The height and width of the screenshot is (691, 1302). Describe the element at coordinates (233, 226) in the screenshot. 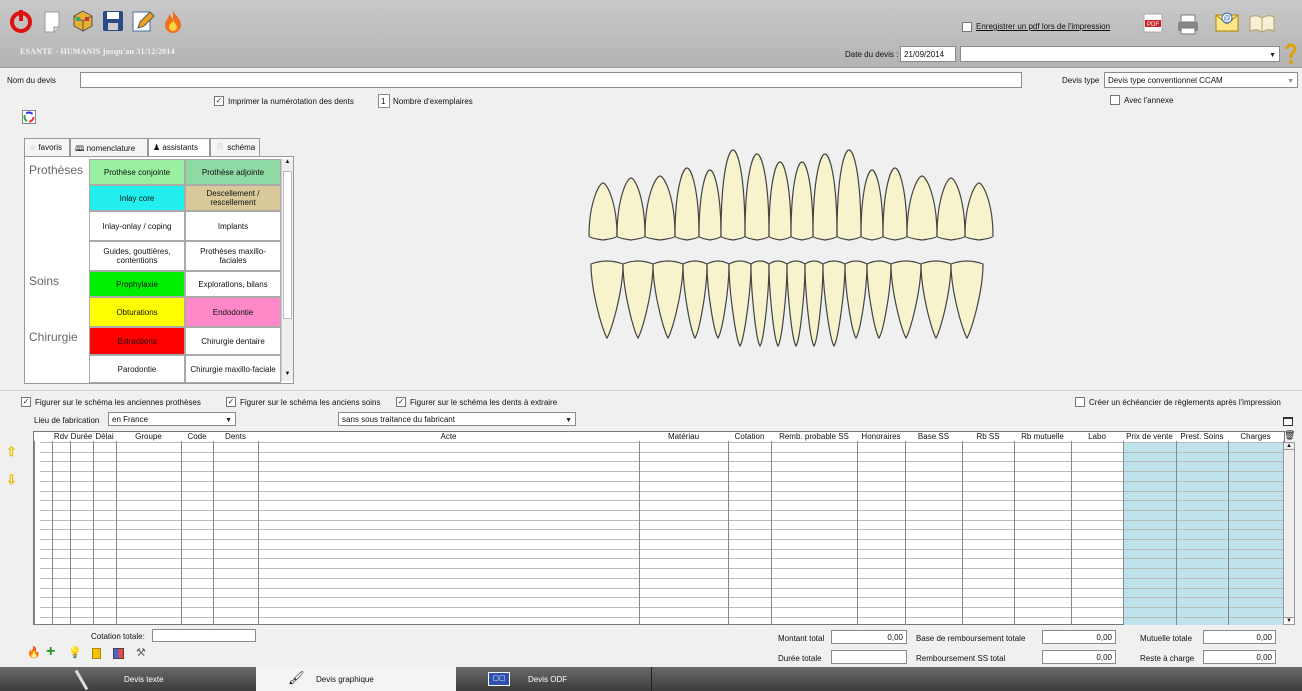

I see `assistant-button: Implants` at that location.